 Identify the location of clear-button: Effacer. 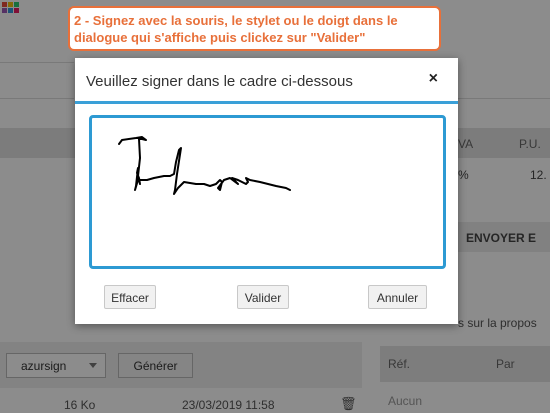
(130, 297).